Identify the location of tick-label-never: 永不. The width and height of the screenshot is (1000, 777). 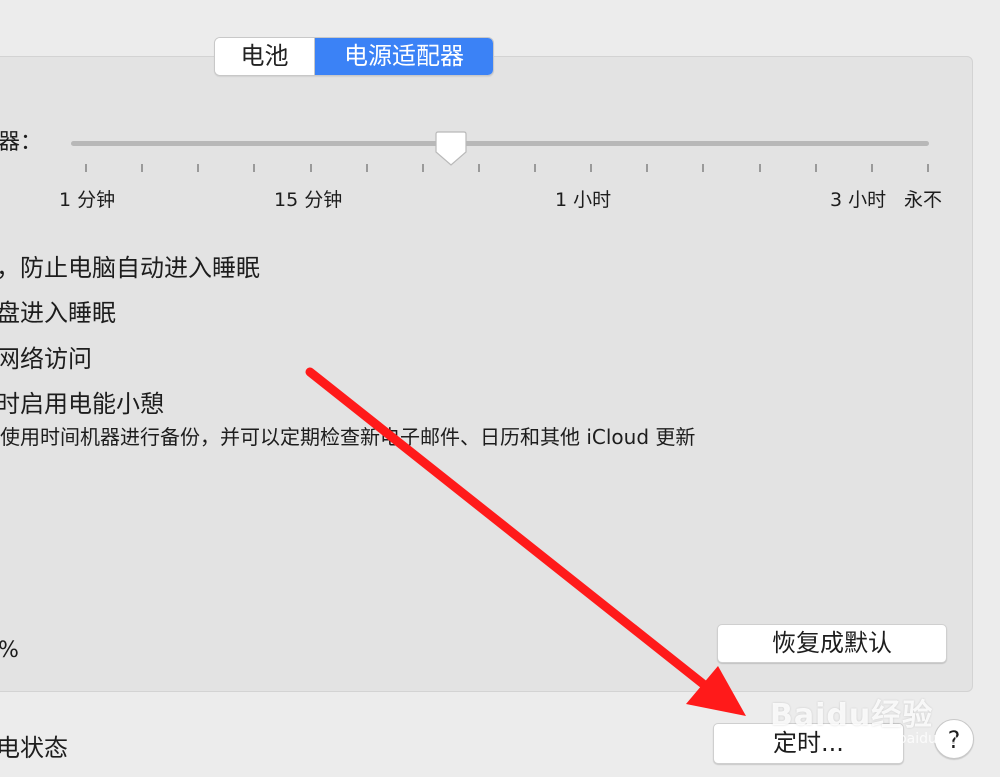
(923, 200).